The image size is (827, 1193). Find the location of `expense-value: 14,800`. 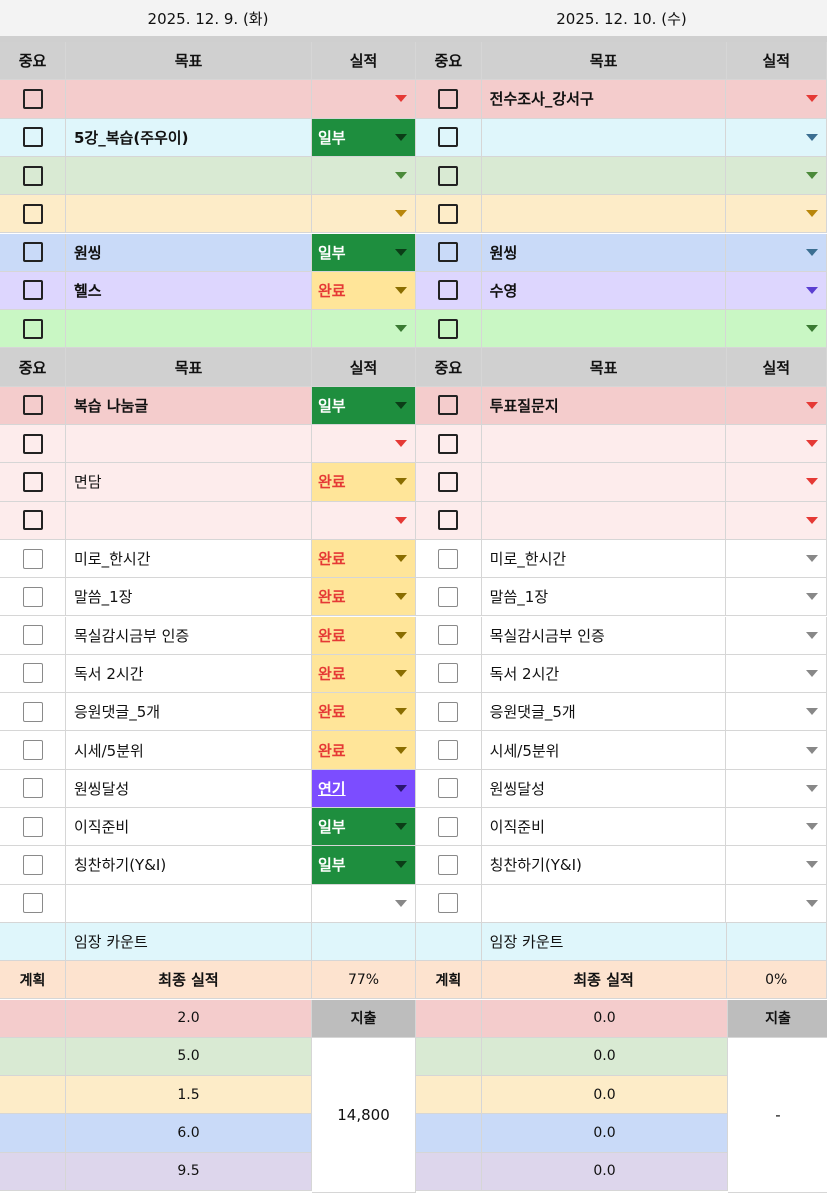

expense-value: 14,800 is located at coordinates (364, 1115).